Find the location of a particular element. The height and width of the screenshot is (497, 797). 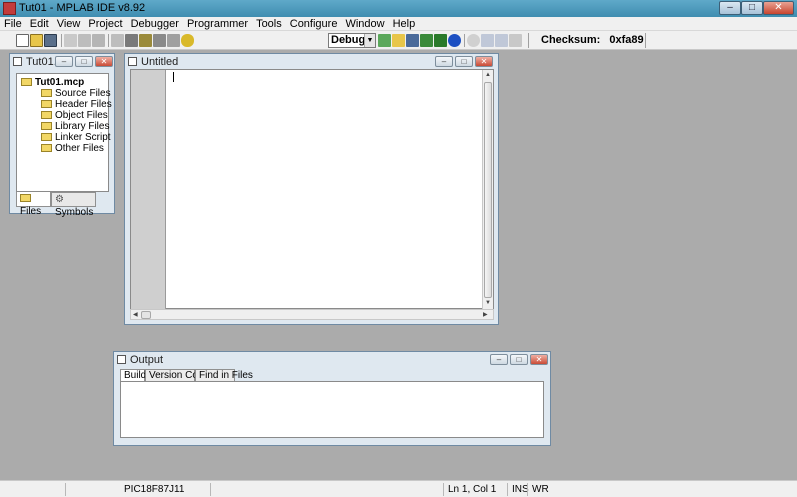

tree-item-label: Library Files is located at coordinates (82, 126).